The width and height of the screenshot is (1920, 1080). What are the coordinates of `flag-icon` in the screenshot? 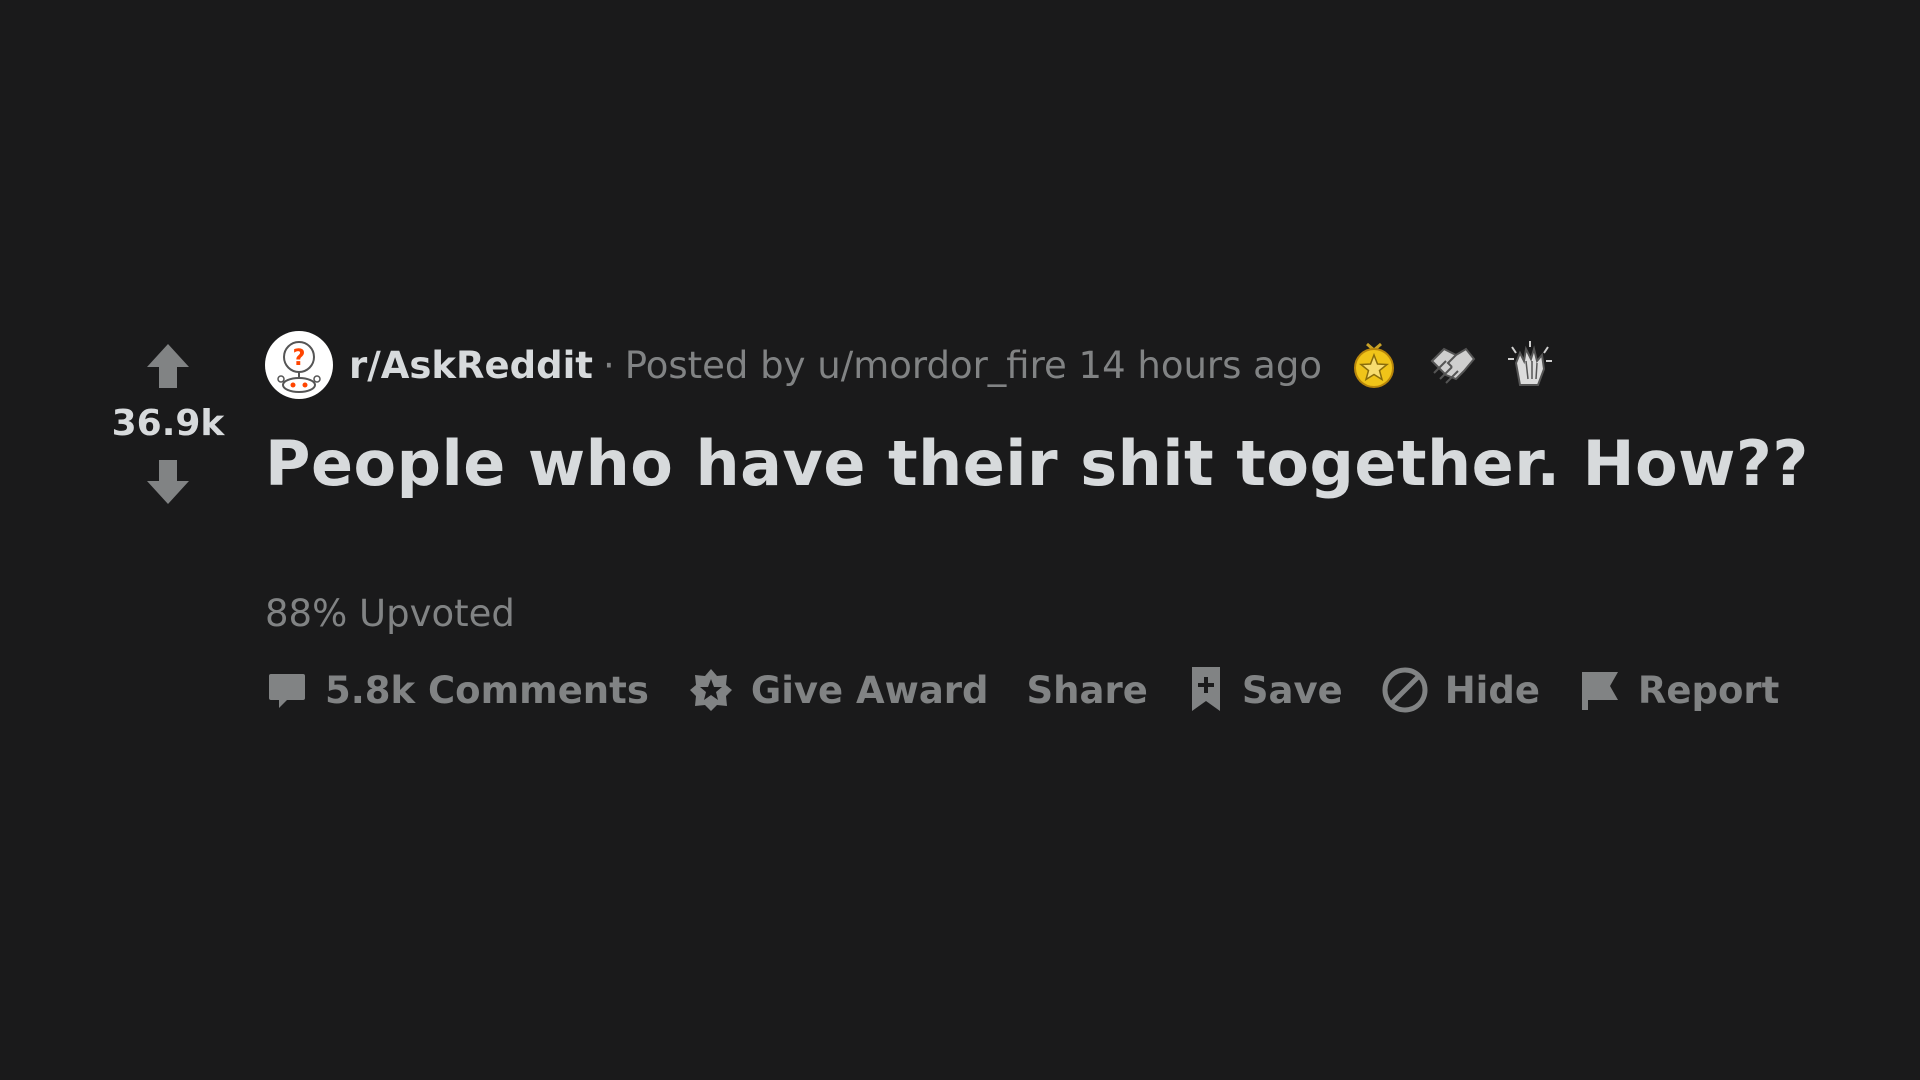 It's located at (1599, 691).